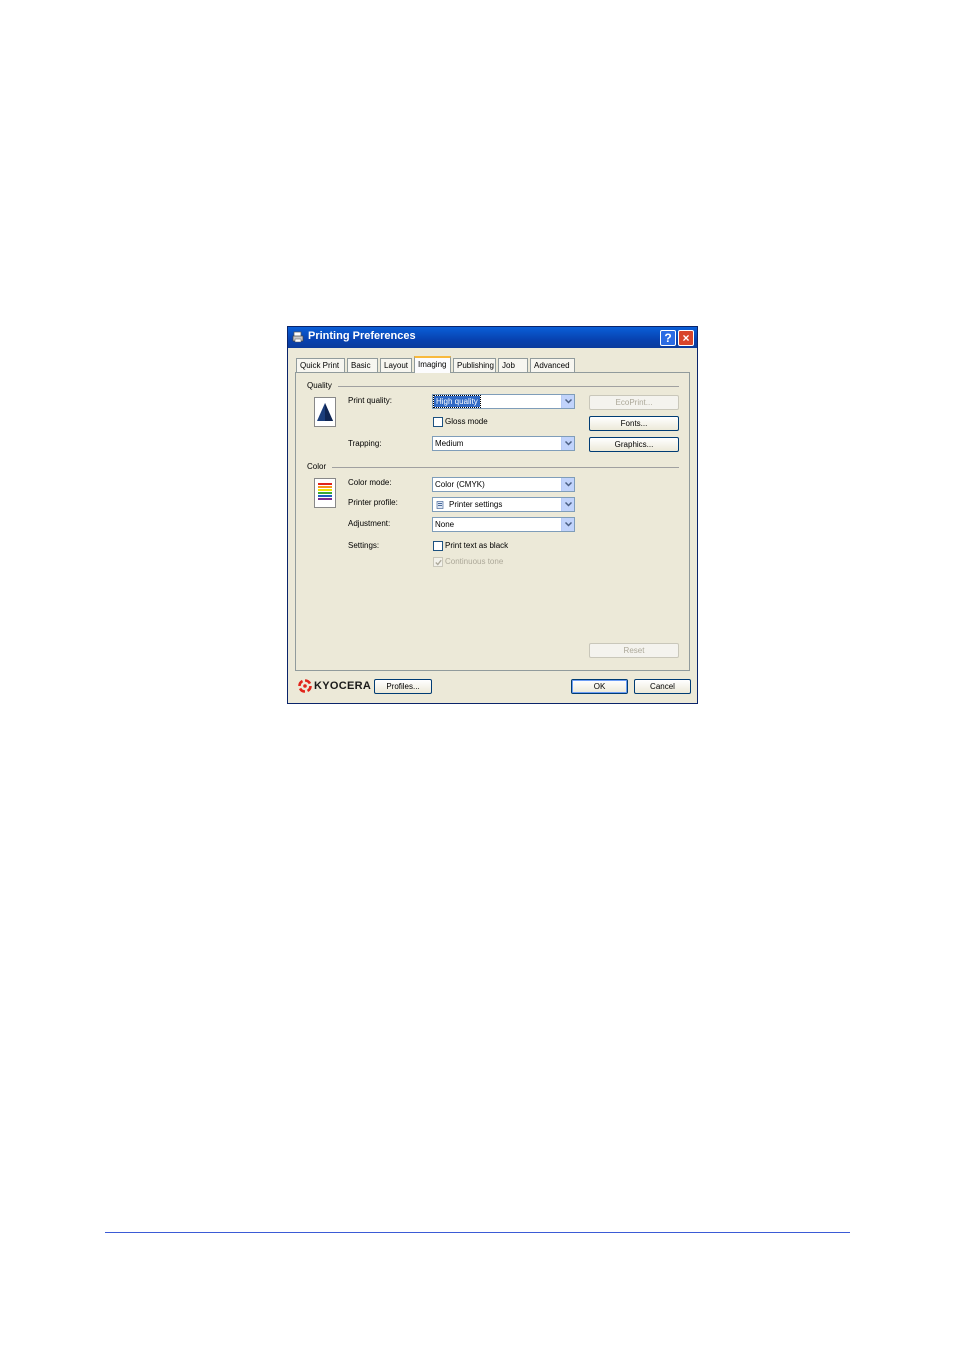 Image resolution: width=954 pixels, height=1350 pixels. Describe the element at coordinates (457, 401) in the screenshot. I see `print-quality-value: High quality` at that location.